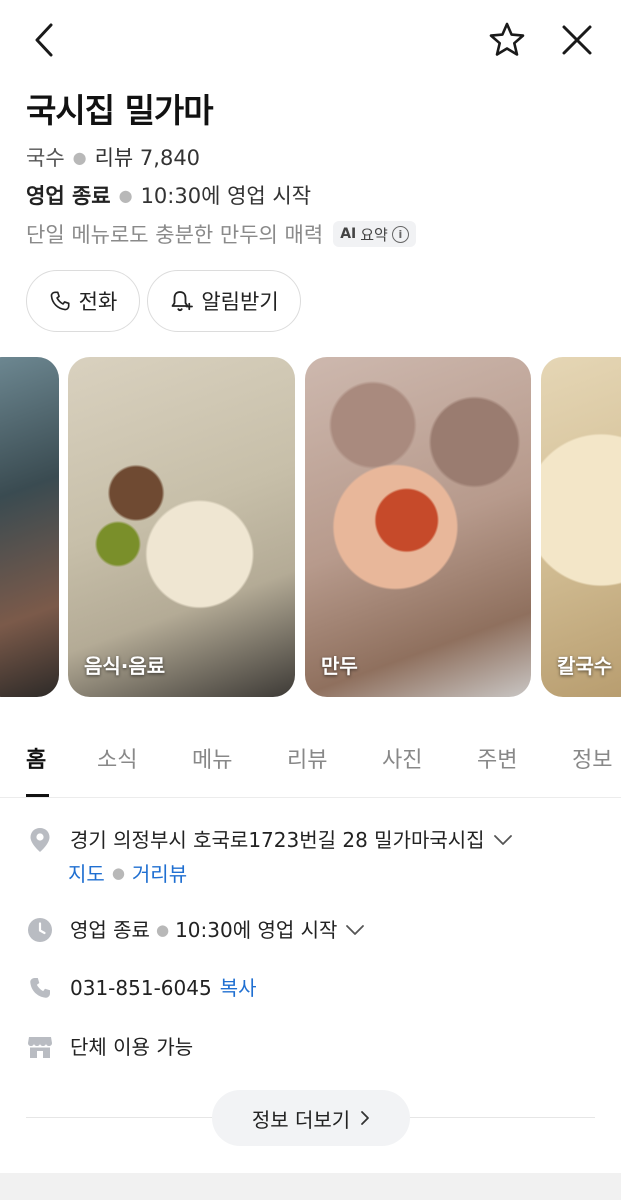  I want to click on favorite-button, so click(507, 40).